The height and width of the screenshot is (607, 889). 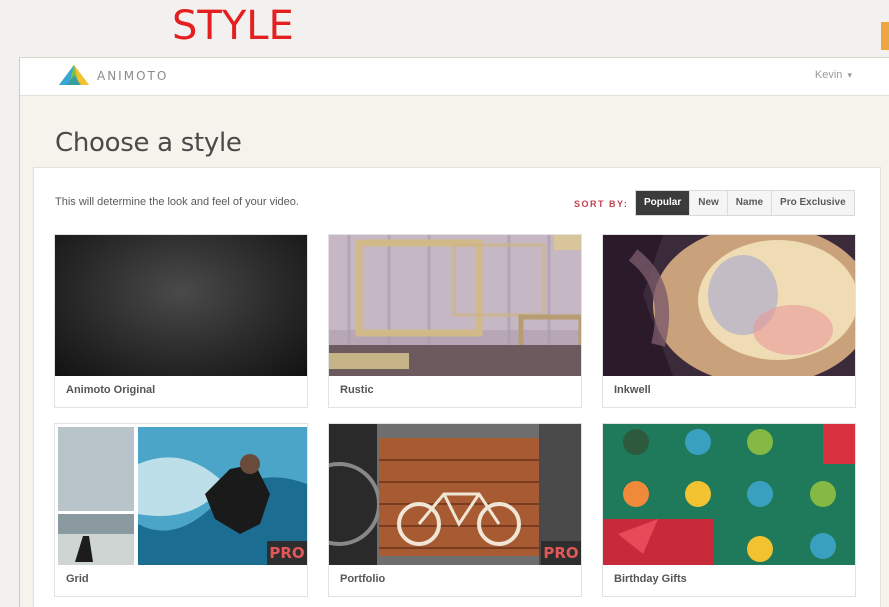 What do you see at coordinates (132, 76) in the screenshot?
I see `logo-text: ANIMOTO` at bounding box center [132, 76].